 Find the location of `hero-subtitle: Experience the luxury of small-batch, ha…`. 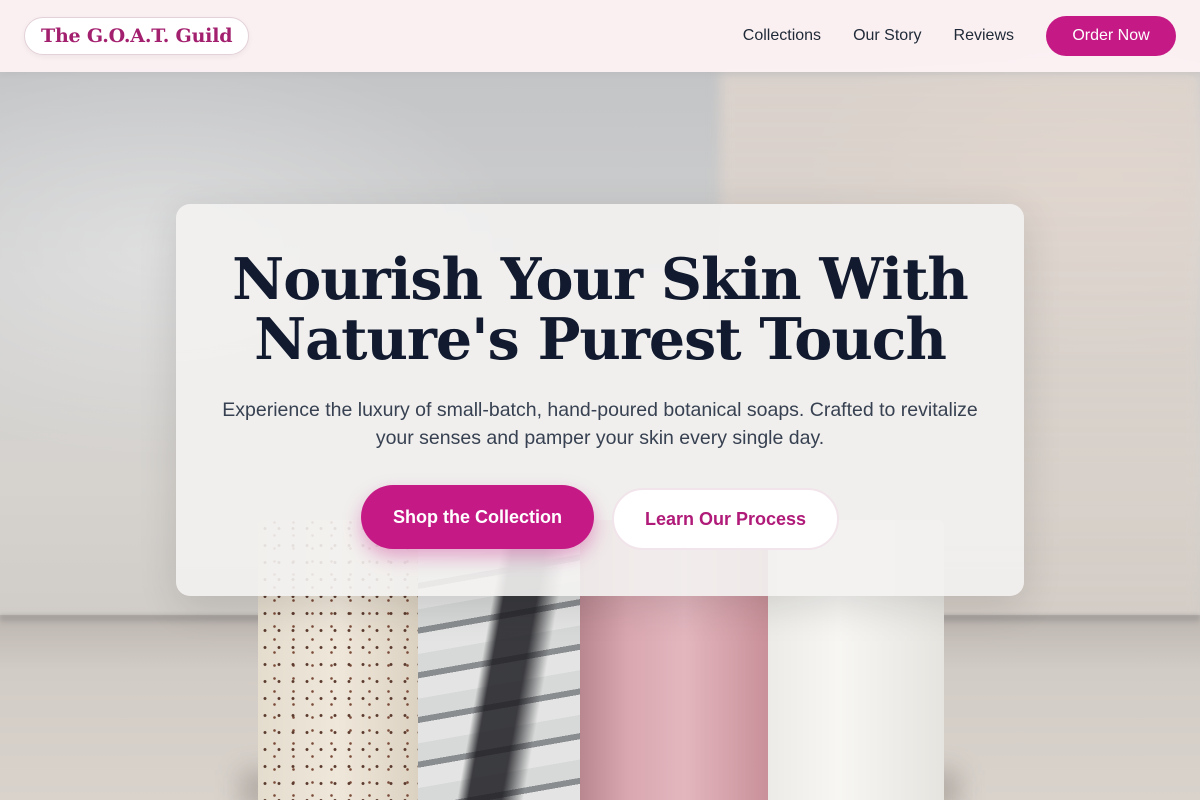

hero-subtitle: Experience the luxury of small-batch, ha… is located at coordinates (600, 424).